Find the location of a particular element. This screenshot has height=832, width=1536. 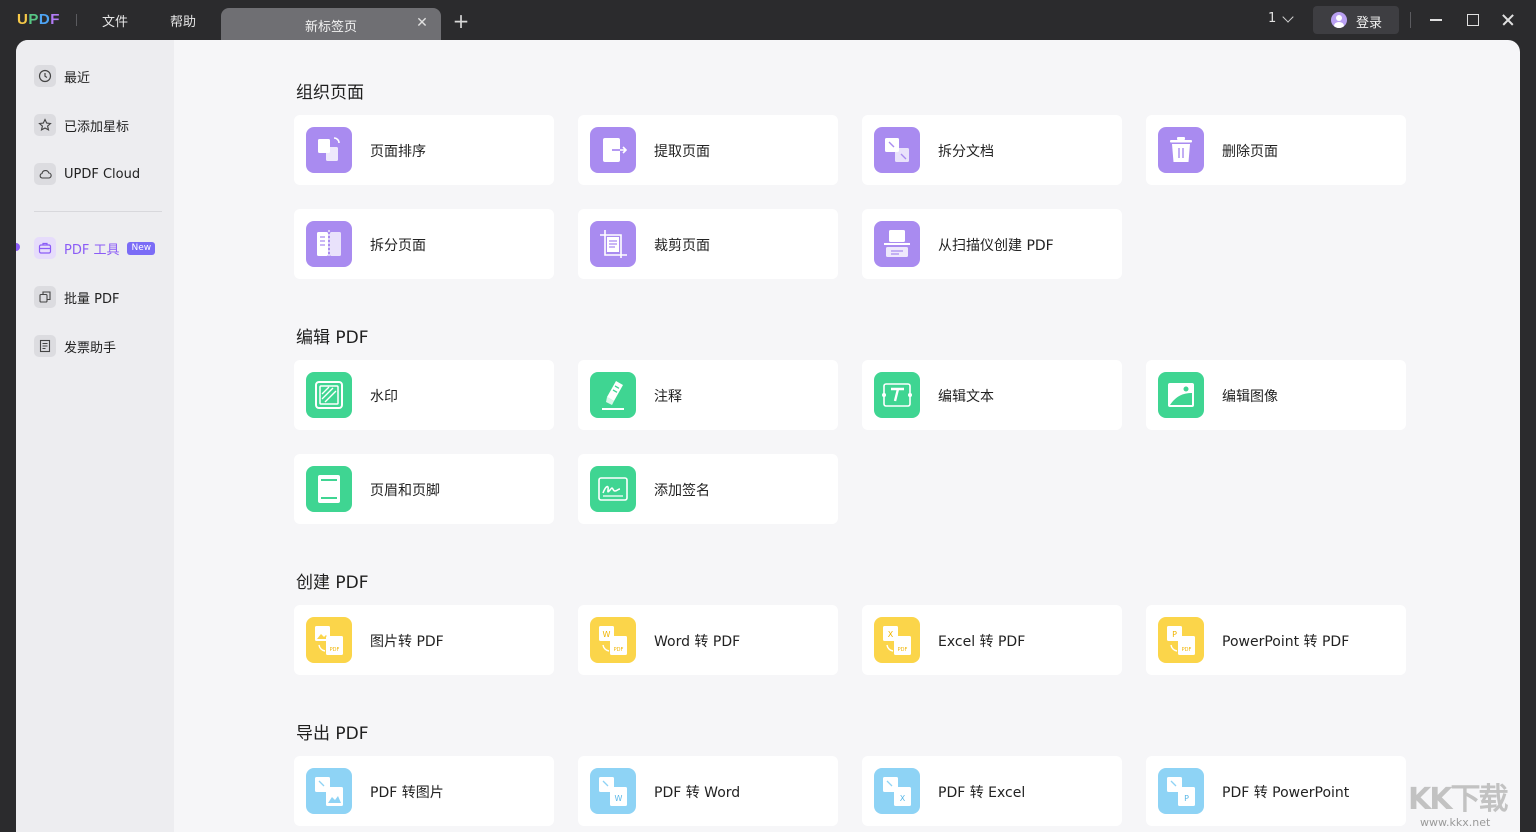

close-icon: ✕ is located at coordinates (422, 23).